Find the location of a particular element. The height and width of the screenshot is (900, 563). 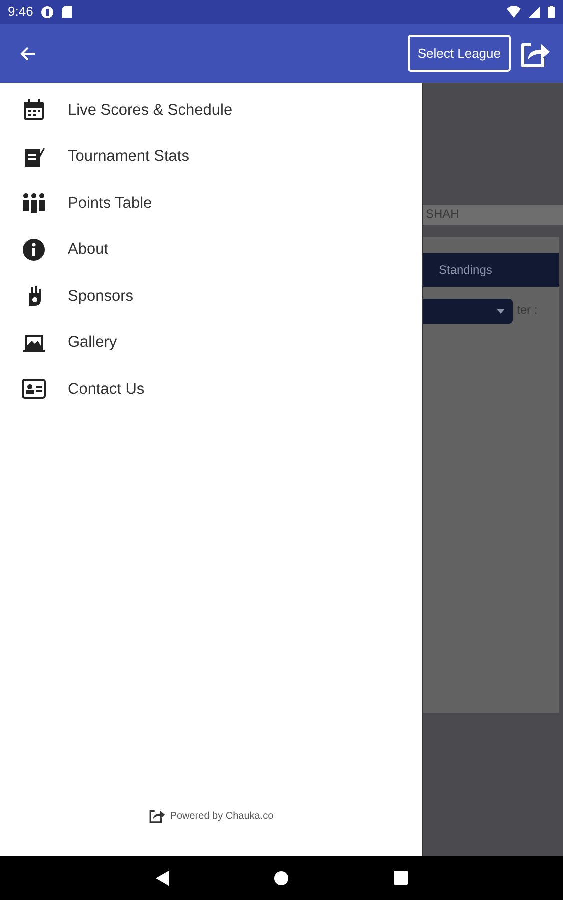

notification-icon is located at coordinates (47, 12).